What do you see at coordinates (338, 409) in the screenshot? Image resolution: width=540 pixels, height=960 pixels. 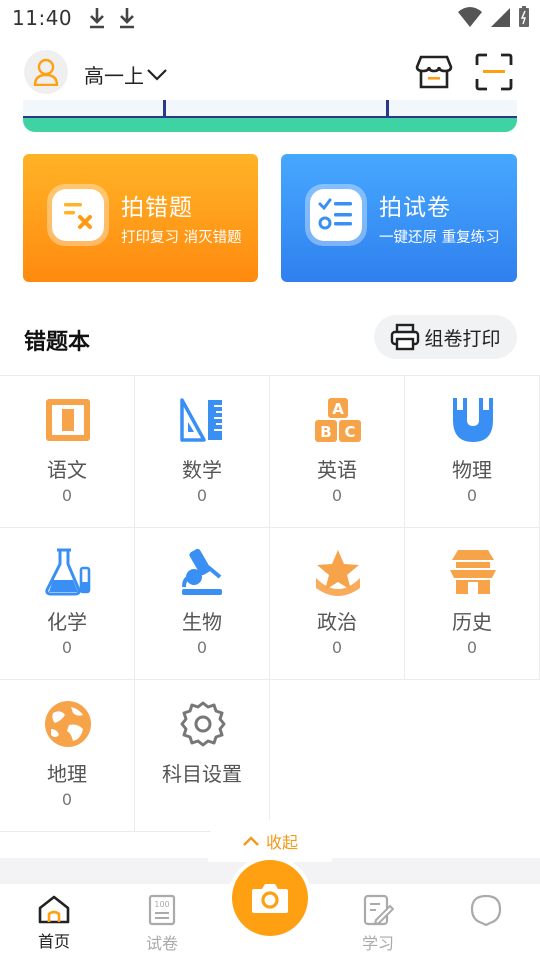 I see `svg-text: A` at bounding box center [338, 409].